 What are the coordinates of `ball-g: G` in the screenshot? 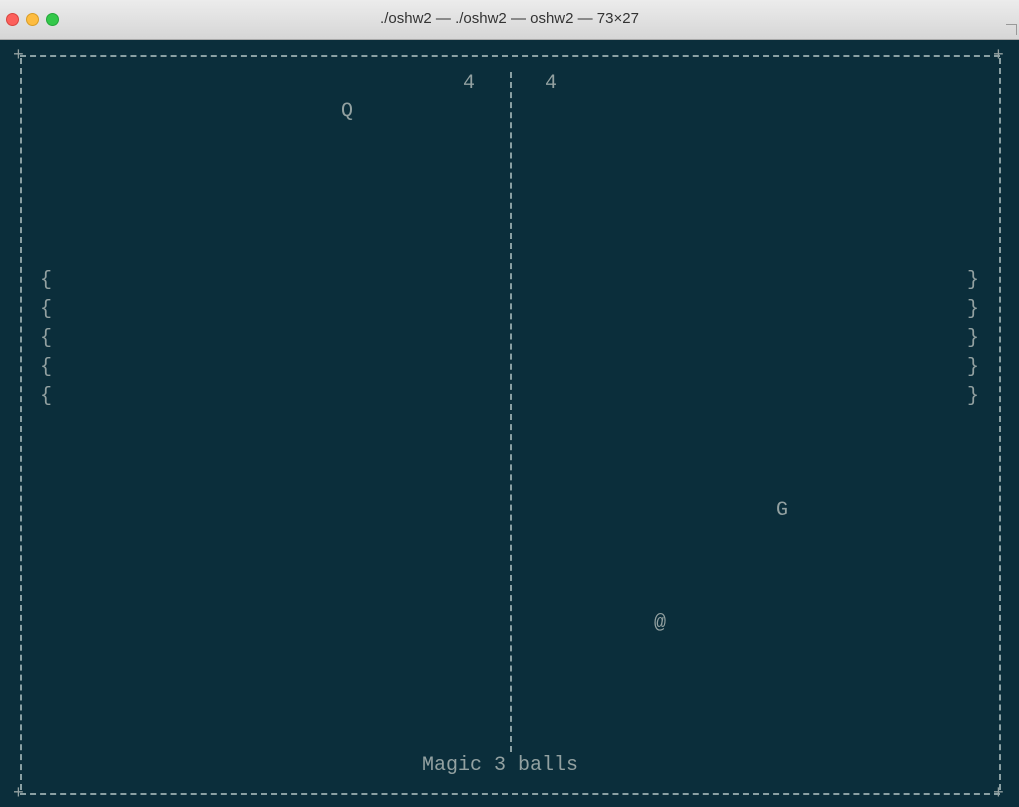 It's located at (782, 510).